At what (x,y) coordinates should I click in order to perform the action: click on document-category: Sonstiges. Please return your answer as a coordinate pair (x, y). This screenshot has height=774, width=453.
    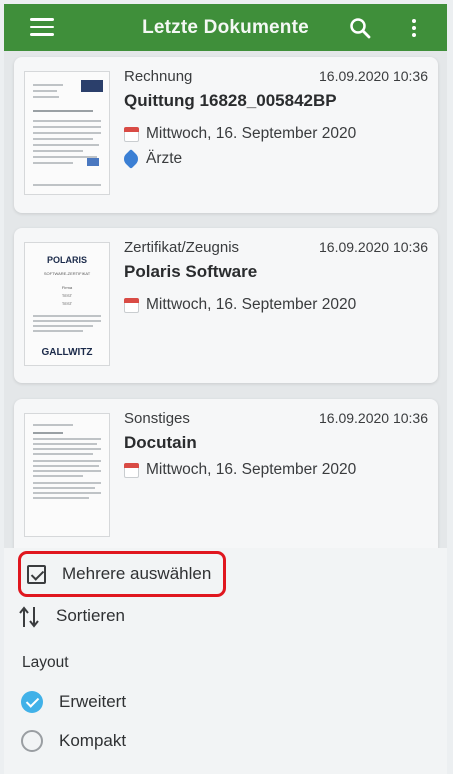
    Looking at the image, I should click on (157, 418).